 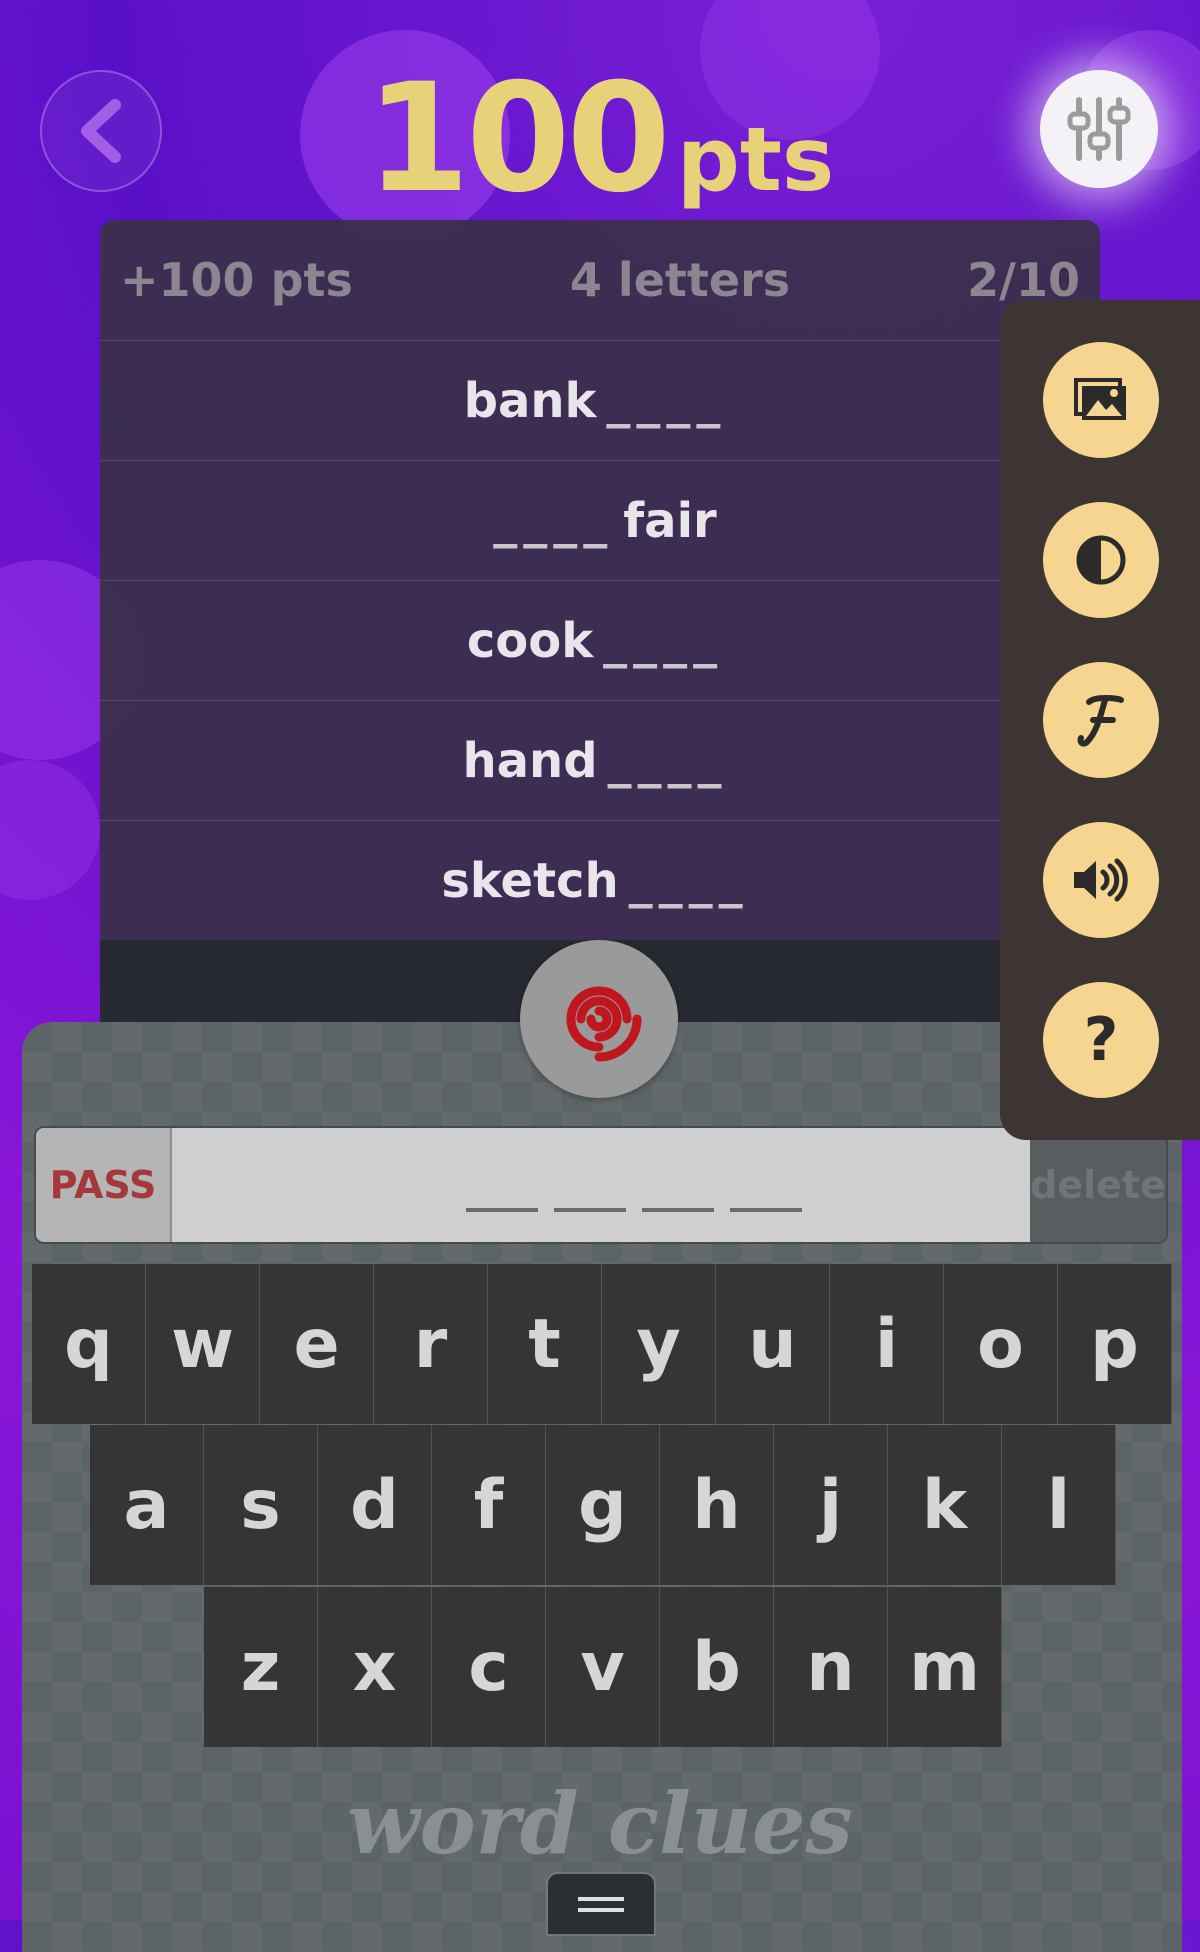 I want to click on answer-bar: PASS delete, so click(x=601, y=1185).